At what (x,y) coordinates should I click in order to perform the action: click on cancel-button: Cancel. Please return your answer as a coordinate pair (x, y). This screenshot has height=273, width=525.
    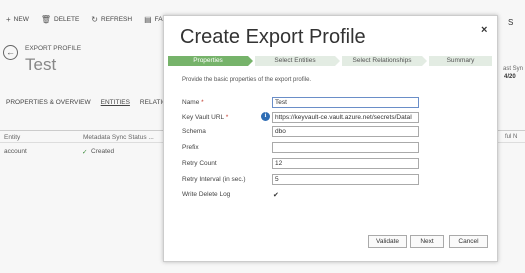
    Looking at the image, I should click on (468, 241).